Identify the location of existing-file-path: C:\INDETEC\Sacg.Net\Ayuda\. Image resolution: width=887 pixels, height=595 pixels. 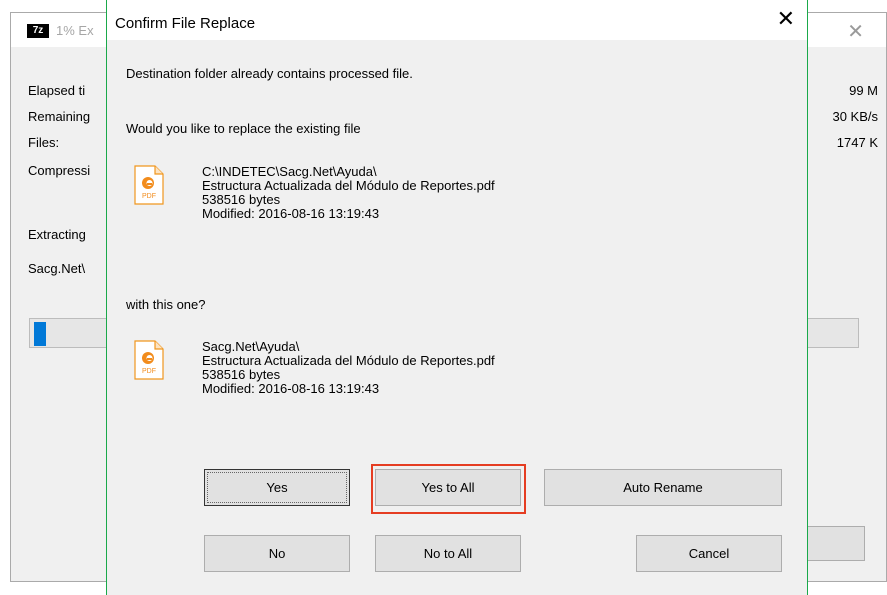
(289, 171).